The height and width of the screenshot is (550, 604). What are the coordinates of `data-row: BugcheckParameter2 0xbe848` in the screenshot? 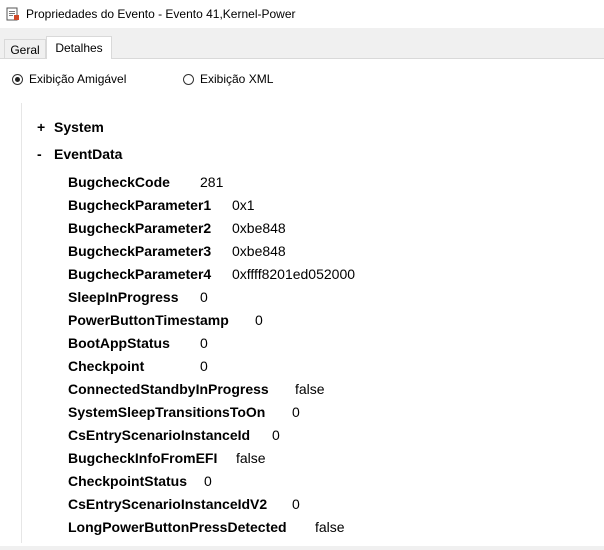 It's located at (177, 228).